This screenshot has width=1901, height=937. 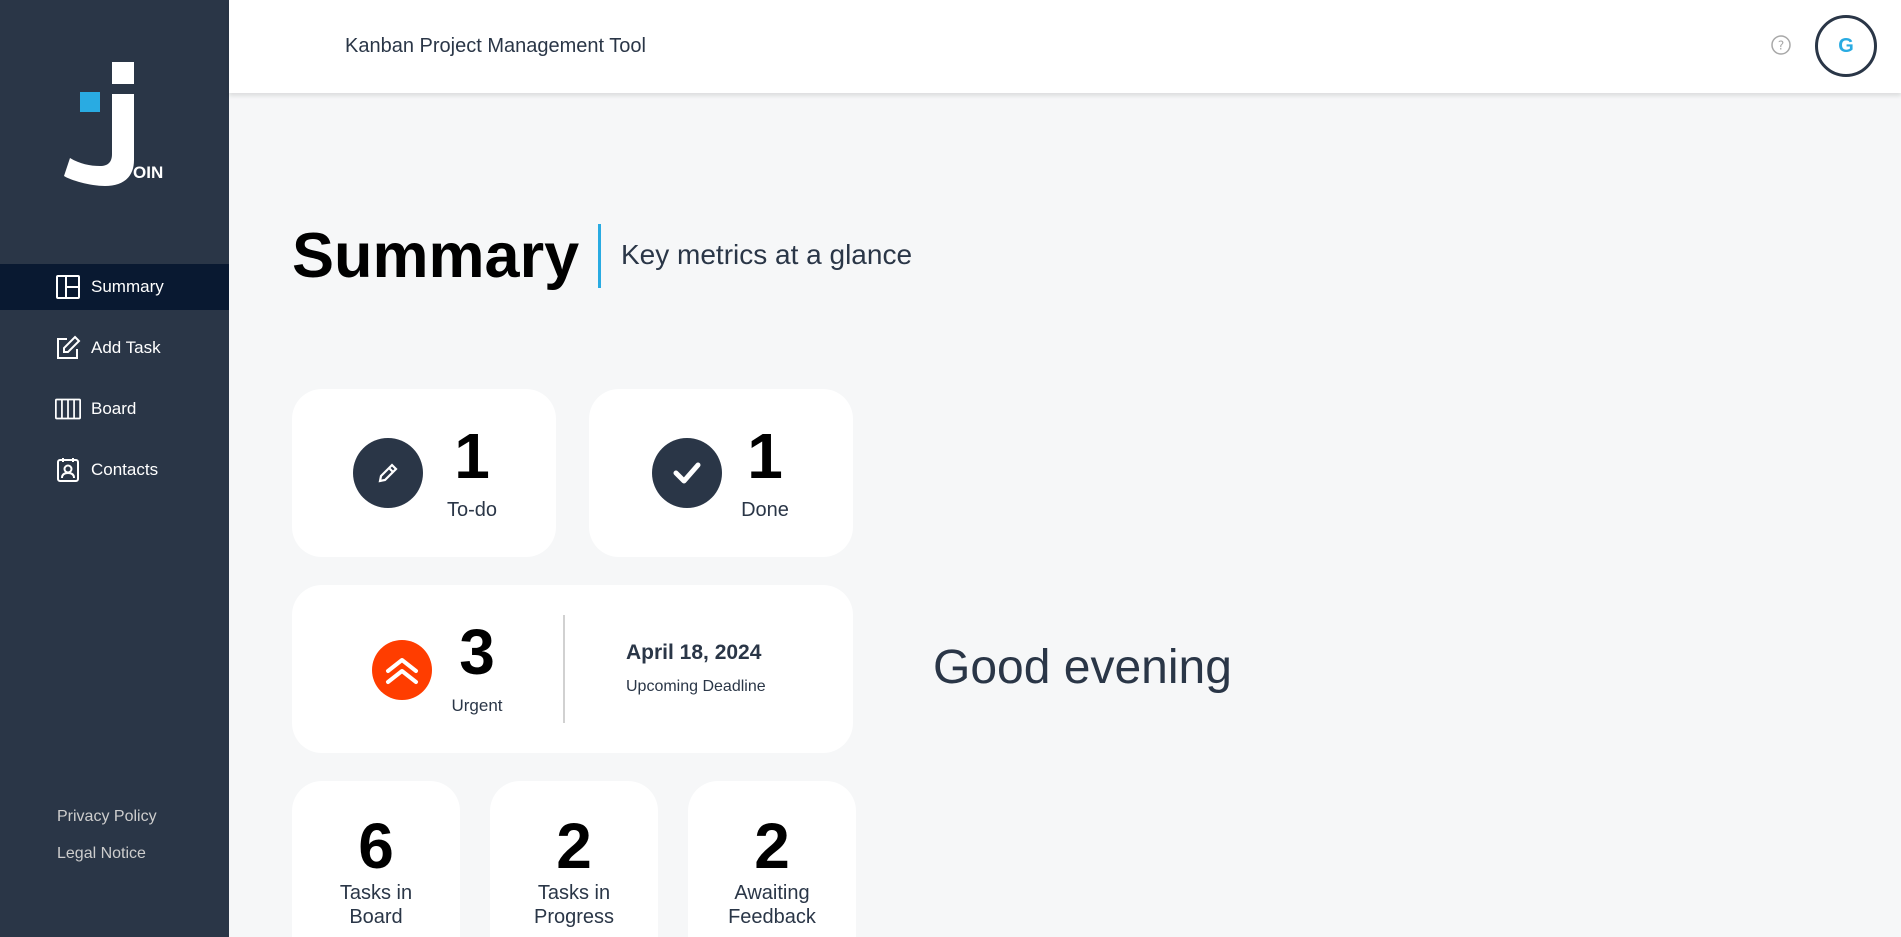 What do you see at coordinates (772, 905) in the screenshot?
I see `awaiting-feedback-label: Awaiting Feedback` at bounding box center [772, 905].